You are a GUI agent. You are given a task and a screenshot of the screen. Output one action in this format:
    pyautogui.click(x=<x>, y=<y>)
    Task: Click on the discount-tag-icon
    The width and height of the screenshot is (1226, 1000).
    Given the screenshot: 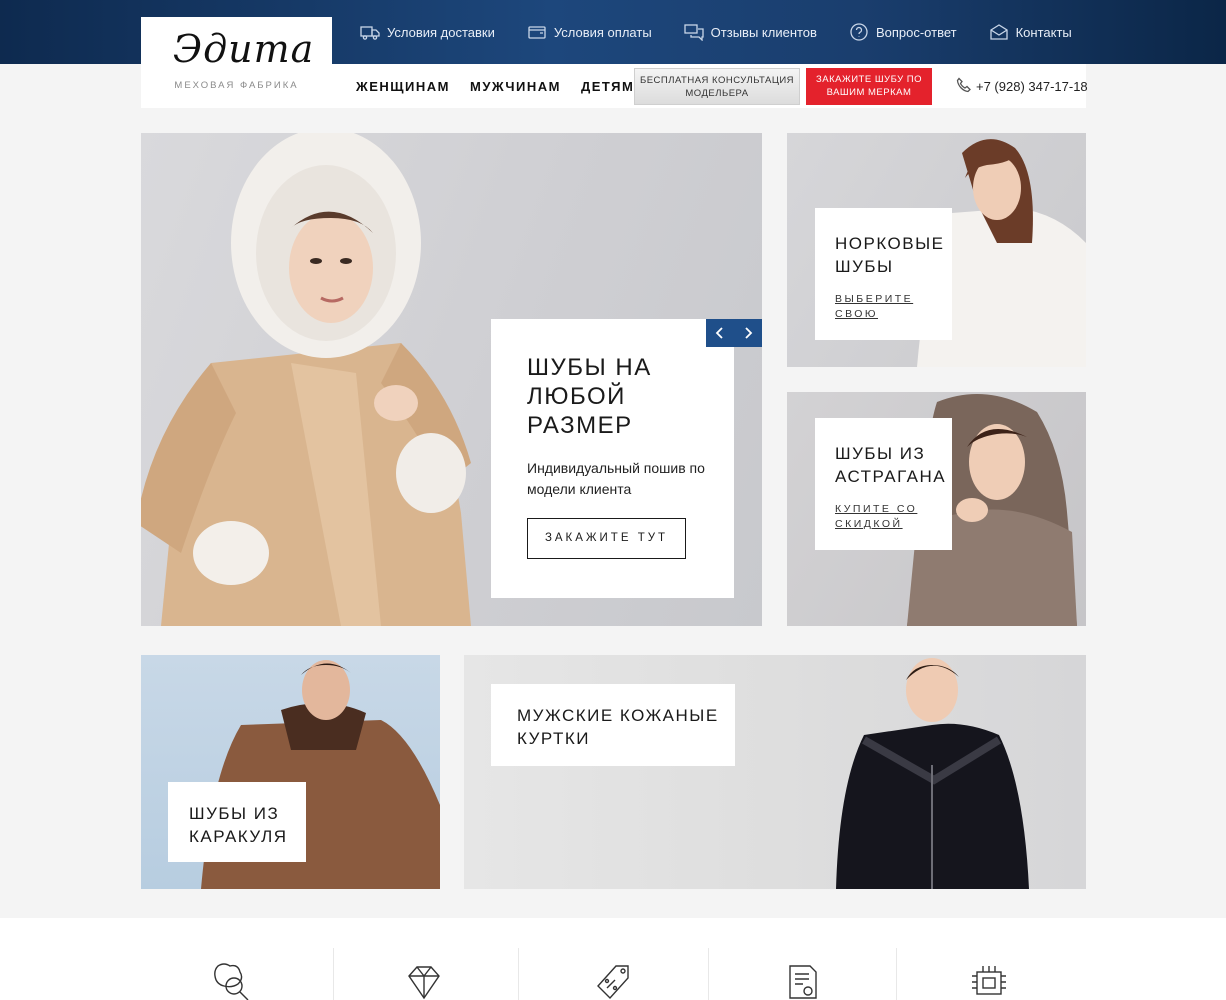 What is the action you would take?
    pyautogui.click(x=613, y=981)
    